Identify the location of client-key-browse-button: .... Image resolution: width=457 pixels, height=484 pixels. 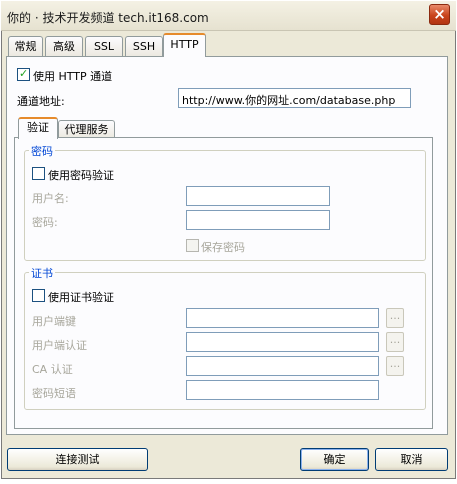
(395, 318).